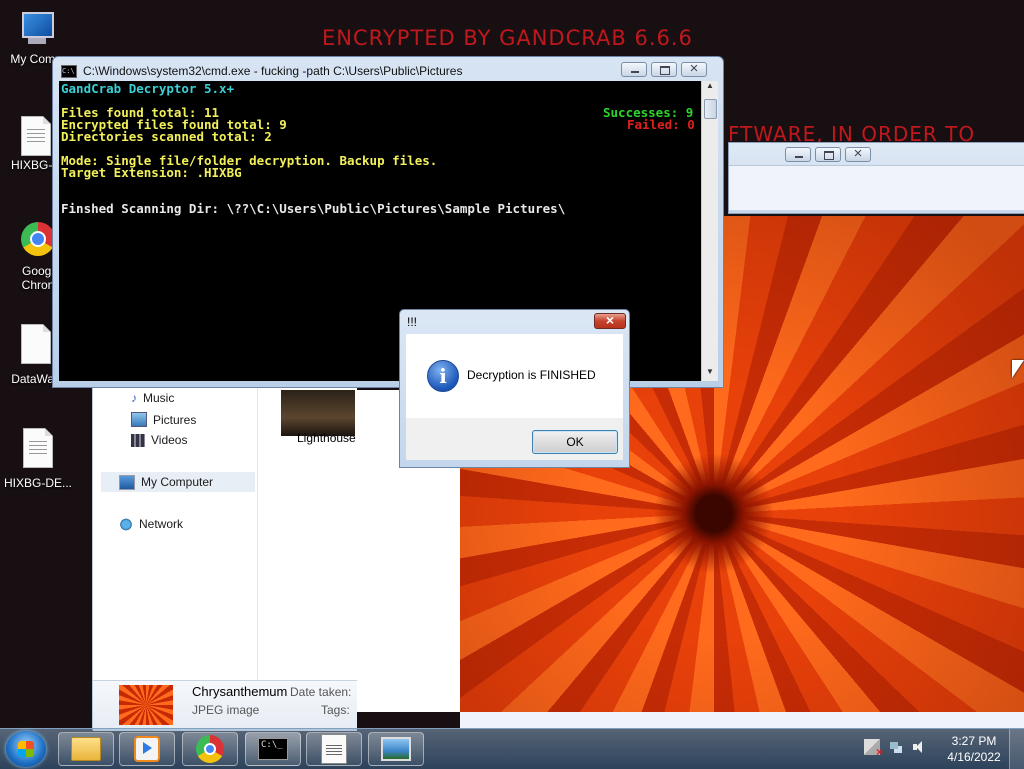  I want to click on taskbar: C:\_ 3:27 PM 4/16/2022, so click(512, 748).